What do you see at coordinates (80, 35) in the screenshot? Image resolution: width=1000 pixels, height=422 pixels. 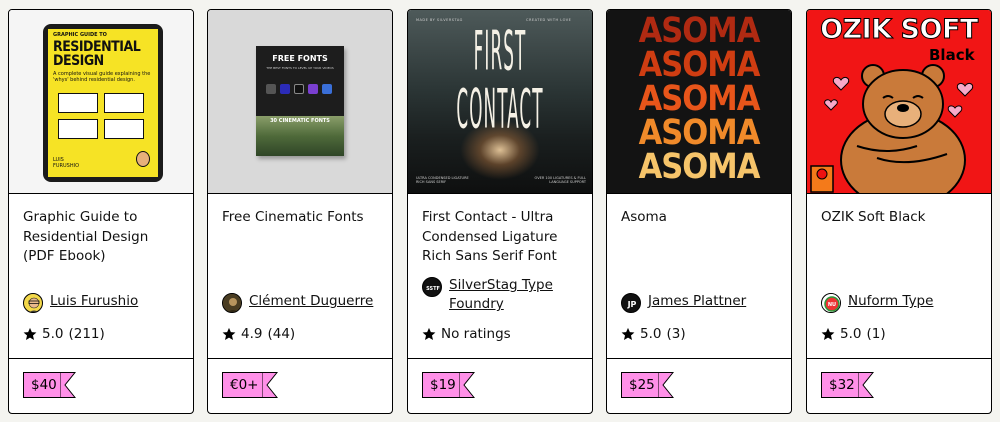 I see `cover-kicker: GRAPHIC GUIDE TO` at bounding box center [80, 35].